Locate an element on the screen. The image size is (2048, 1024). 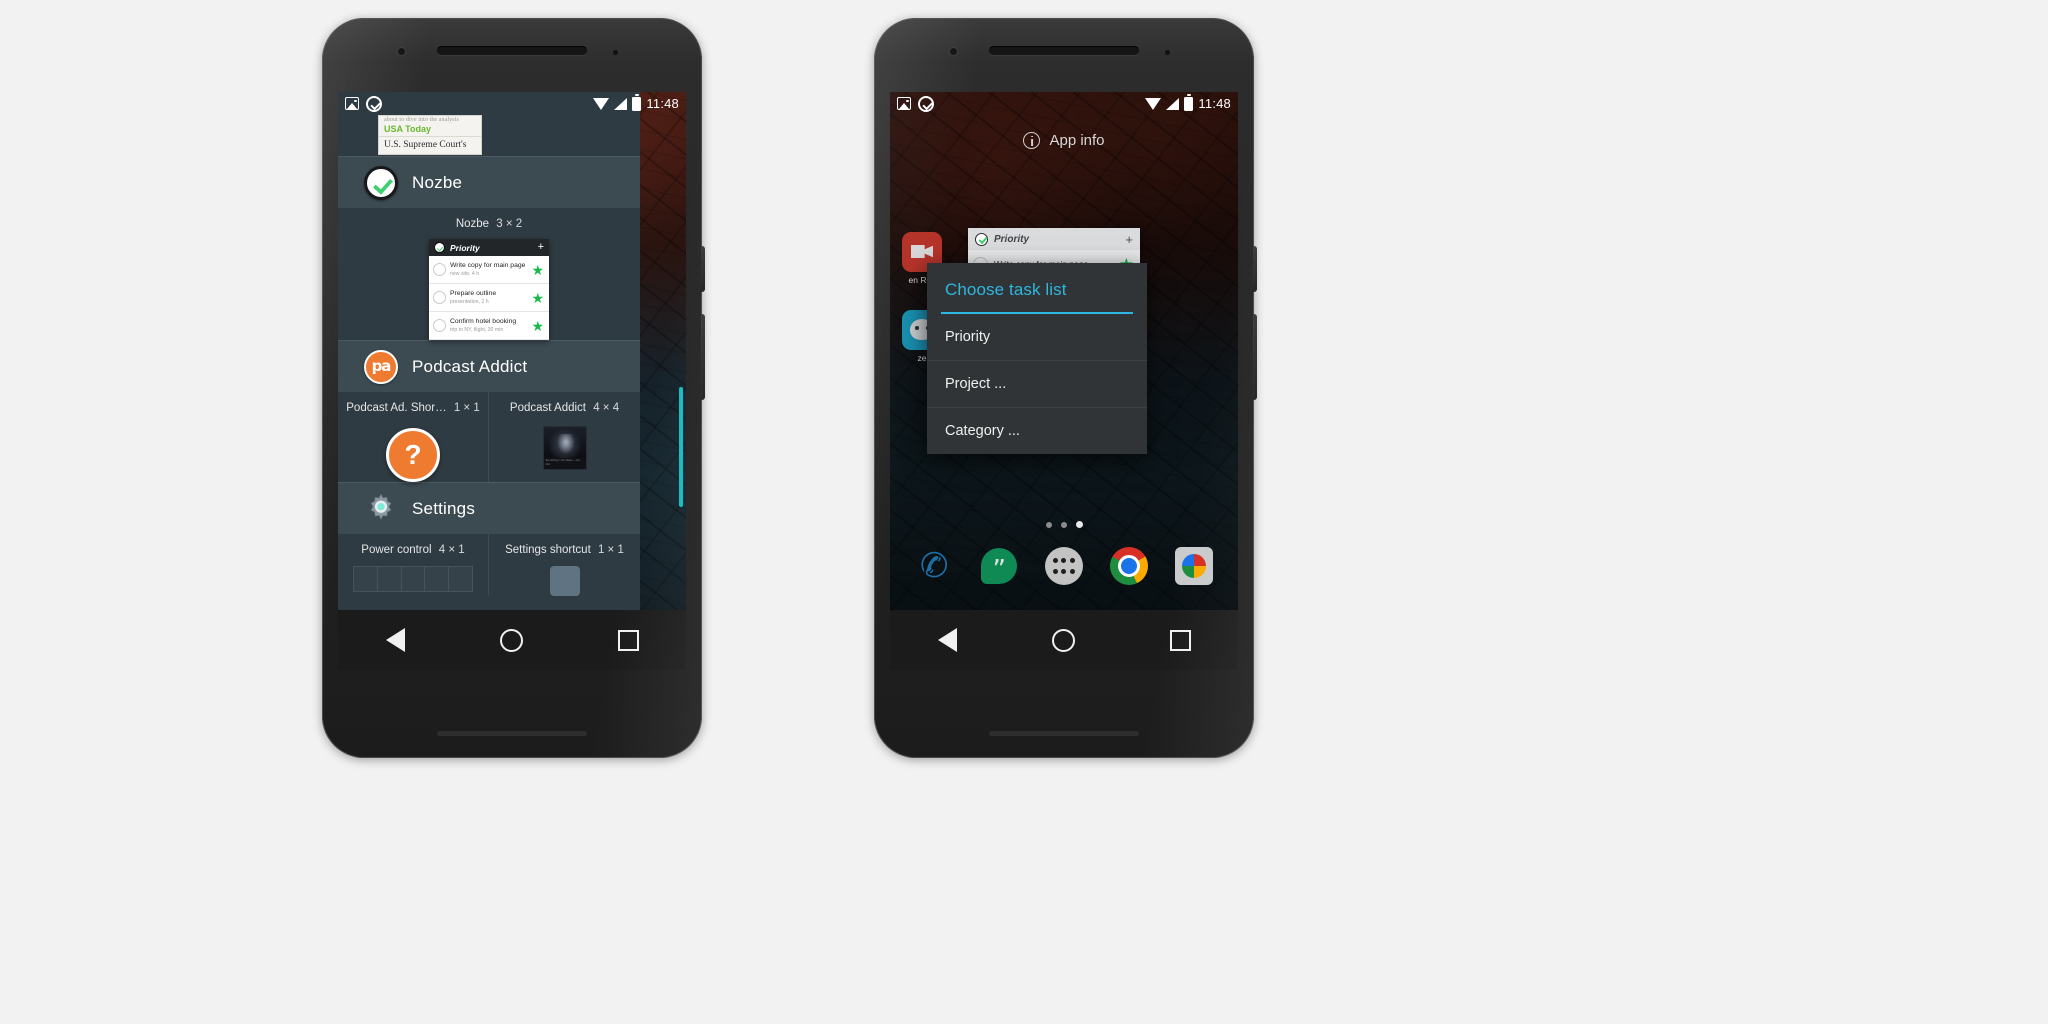
dock-item-chrome is located at coordinates (1129, 566).